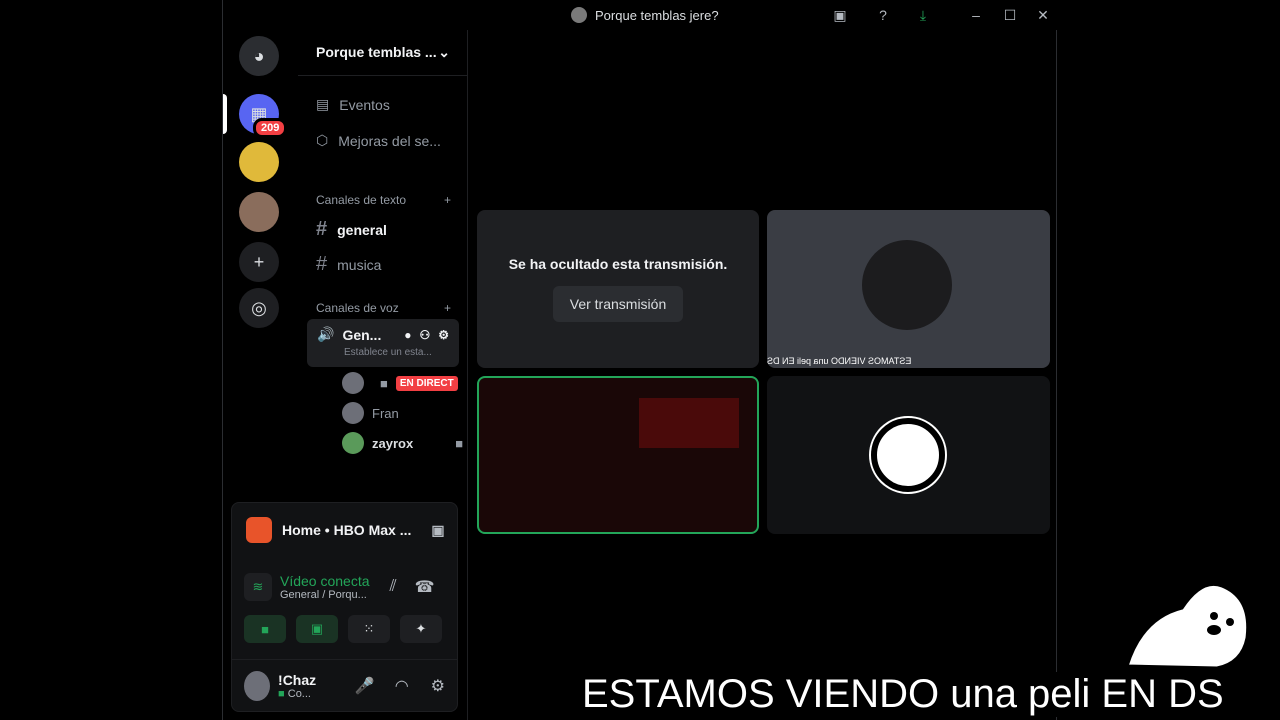  Describe the element at coordinates (317, 629) in the screenshot. I see `screen-share-button: ▣` at that location.